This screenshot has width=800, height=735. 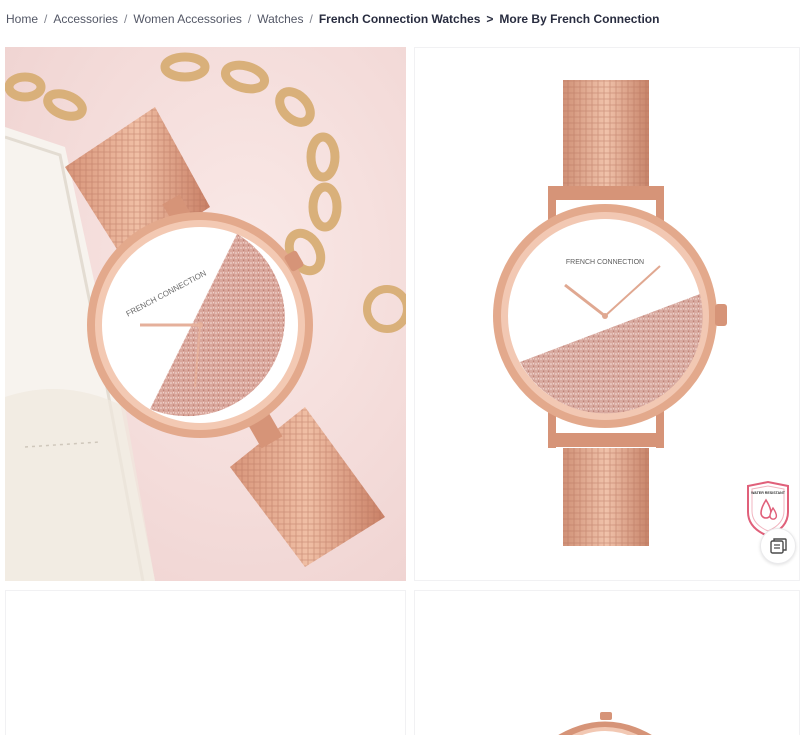 What do you see at coordinates (400, 19) in the screenshot?
I see `breadcrumb-brand-watches-link: French Connection Watches` at bounding box center [400, 19].